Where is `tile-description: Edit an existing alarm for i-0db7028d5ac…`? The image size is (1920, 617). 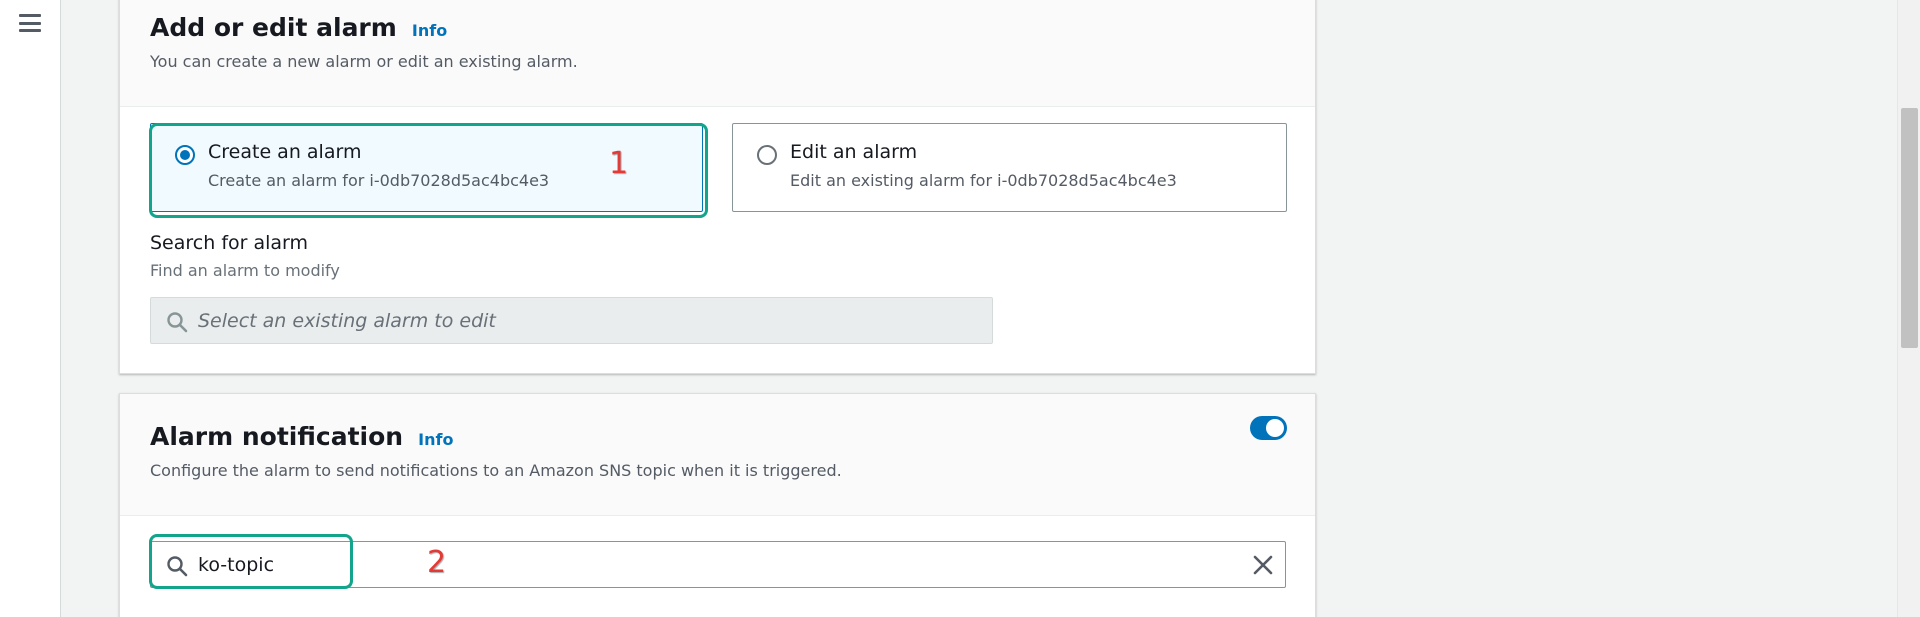
tile-description: Edit an existing alarm for i-0db7028d5ac… is located at coordinates (983, 180).